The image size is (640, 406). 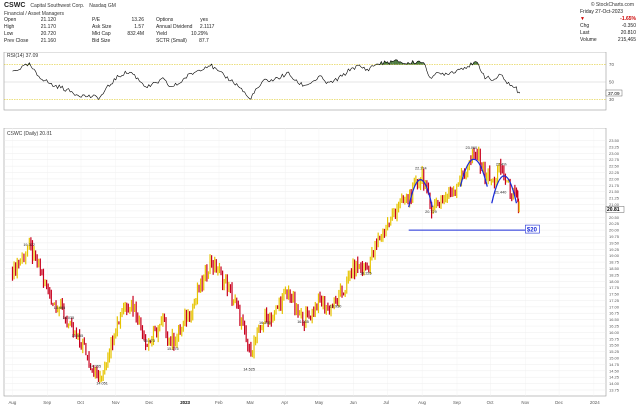 I want to click on chg-label: Chg, so click(x=585, y=26).